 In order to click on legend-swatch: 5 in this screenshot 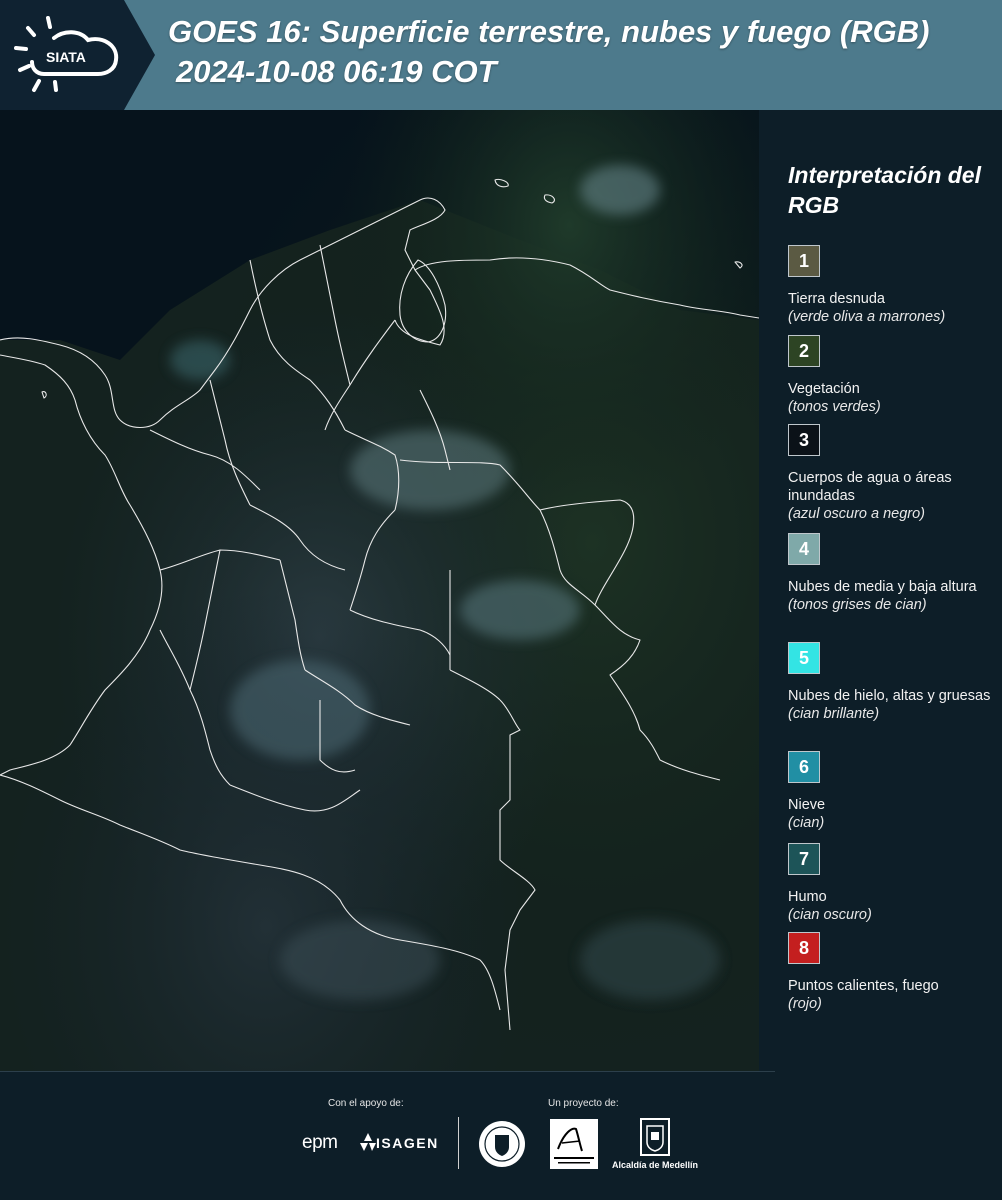, I will do `click(804, 658)`.